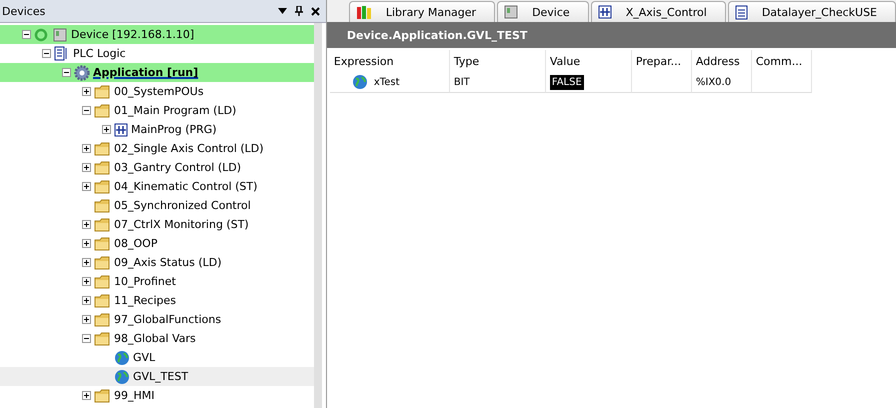  I want to click on tree-row: 97_GlobalFunctions, so click(157, 319).